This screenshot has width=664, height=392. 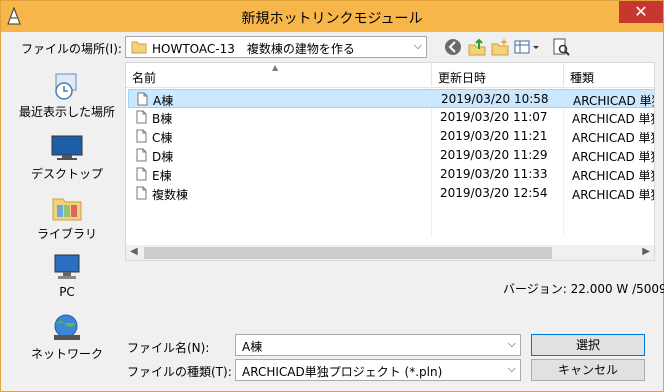 What do you see at coordinates (67, 266) in the screenshot?
I see `pc-icon` at bounding box center [67, 266].